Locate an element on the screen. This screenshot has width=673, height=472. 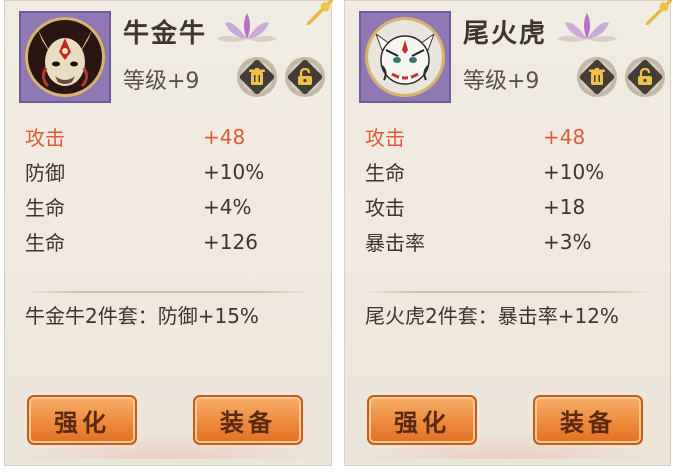
set-bonus-text: 尾火虎2件套：暴击率+12% is located at coordinates (492, 316).